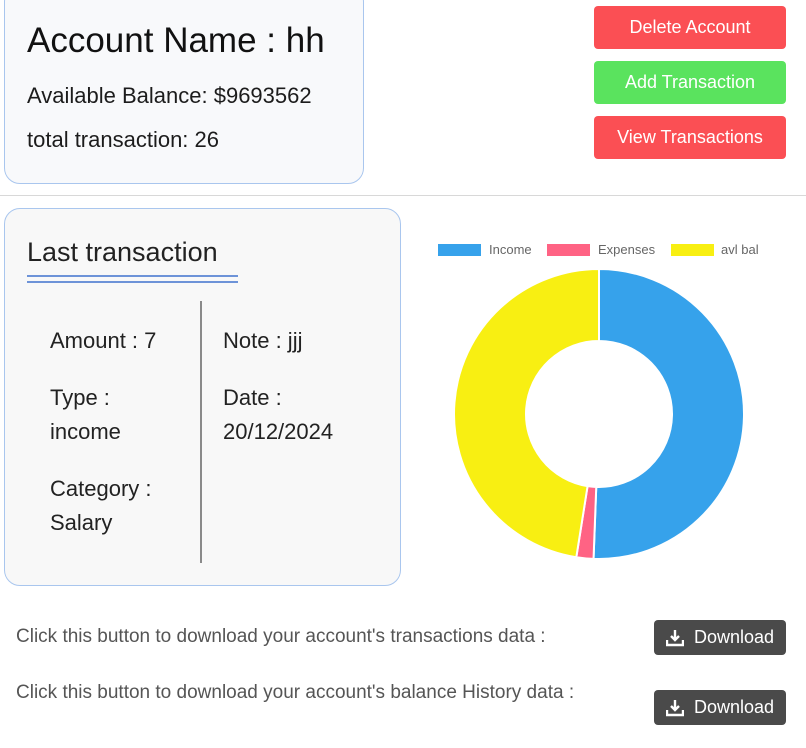  What do you see at coordinates (176, 40) in the screenshot?
I see `account-name: Account Name : hh` at bounding box center [176, 40].